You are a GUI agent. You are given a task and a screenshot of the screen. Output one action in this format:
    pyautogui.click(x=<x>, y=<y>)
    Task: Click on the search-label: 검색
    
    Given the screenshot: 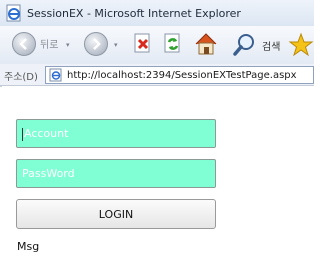 What is the action you would take?
    pyautogui.click(x=271, y=47)
    